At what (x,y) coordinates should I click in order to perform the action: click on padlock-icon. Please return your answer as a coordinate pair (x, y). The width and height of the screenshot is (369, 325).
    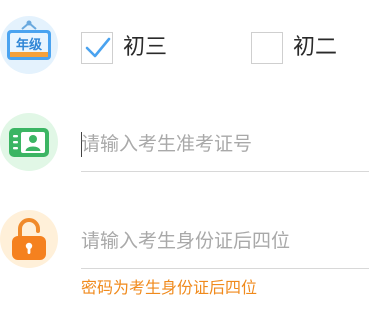
    Looking at the image, I should click on (29, 239).